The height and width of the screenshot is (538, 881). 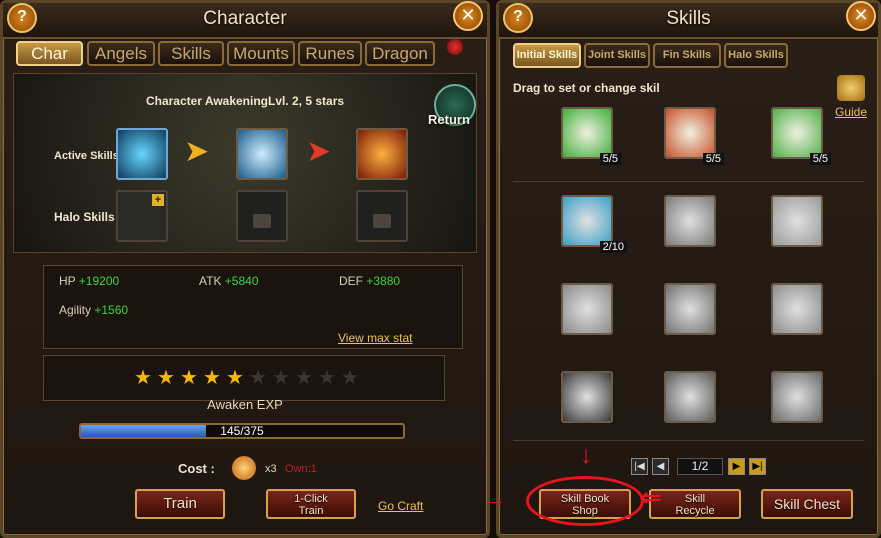 What do you see at coordinates (271, 469) in the screenshot?
I see `cost-quantity: x3` at bounding box center [271, 469].